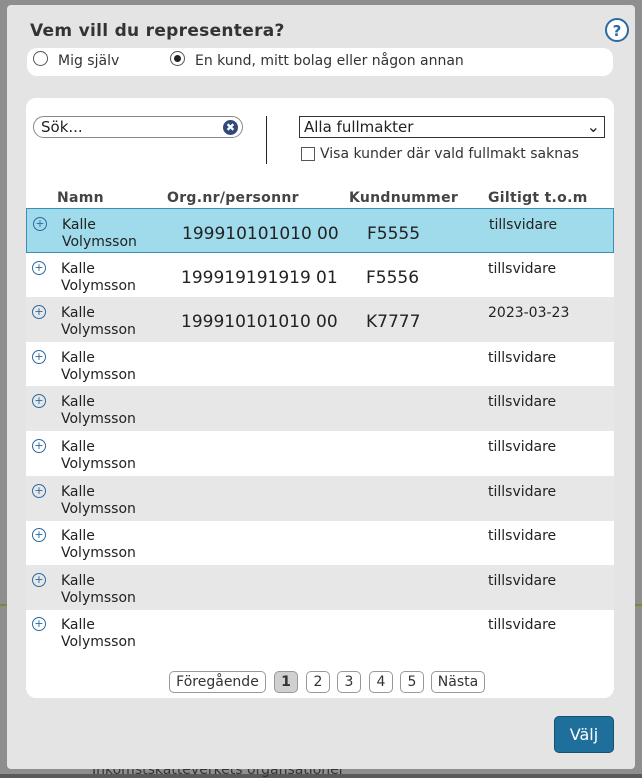 The image size is (642, 778). I want to click on row-customer-number: K7777, so click(393, 322).